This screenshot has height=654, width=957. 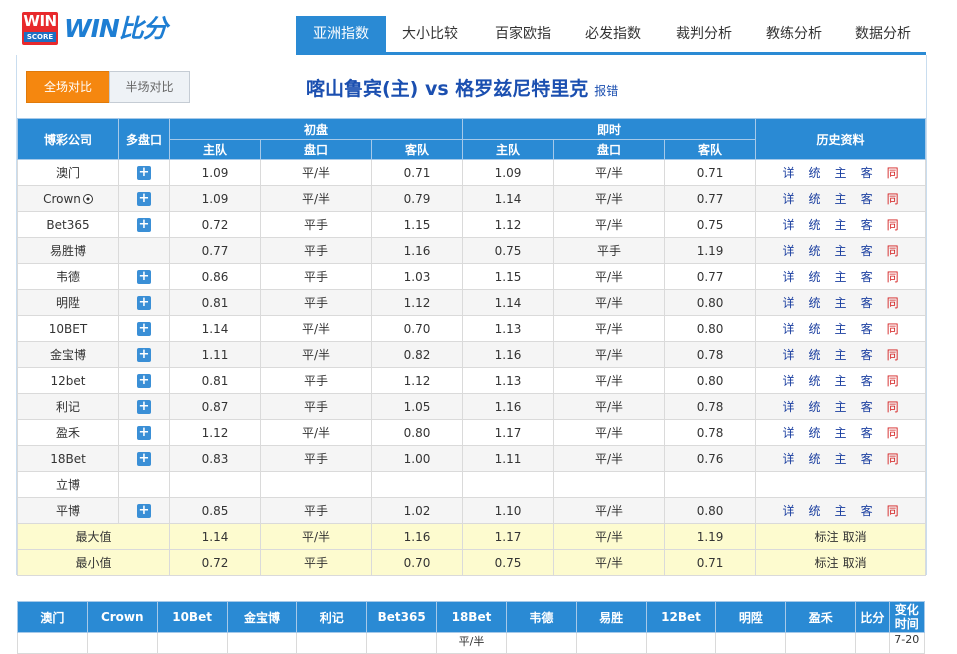 What do you see at coordinates (68, 458) in the screenshot?
I see `company-name: 18Bet` at bounding box center [68, 458].